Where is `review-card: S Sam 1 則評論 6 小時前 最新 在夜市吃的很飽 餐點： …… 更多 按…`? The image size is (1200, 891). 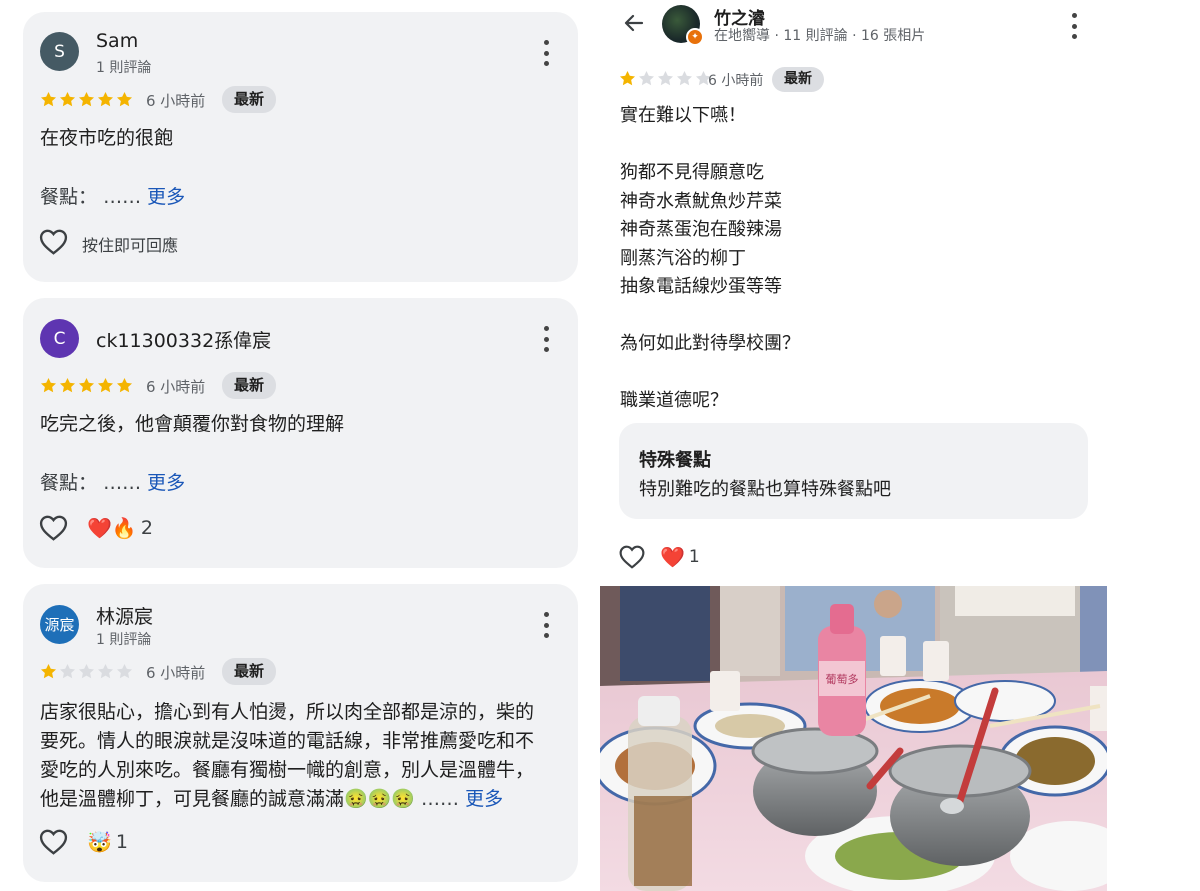 review-card: S Sam 1 則評論 6 小時前 最新 在夜市吃的很飽 餐點： …… 更多 按… is located at coordinates (300, 147).